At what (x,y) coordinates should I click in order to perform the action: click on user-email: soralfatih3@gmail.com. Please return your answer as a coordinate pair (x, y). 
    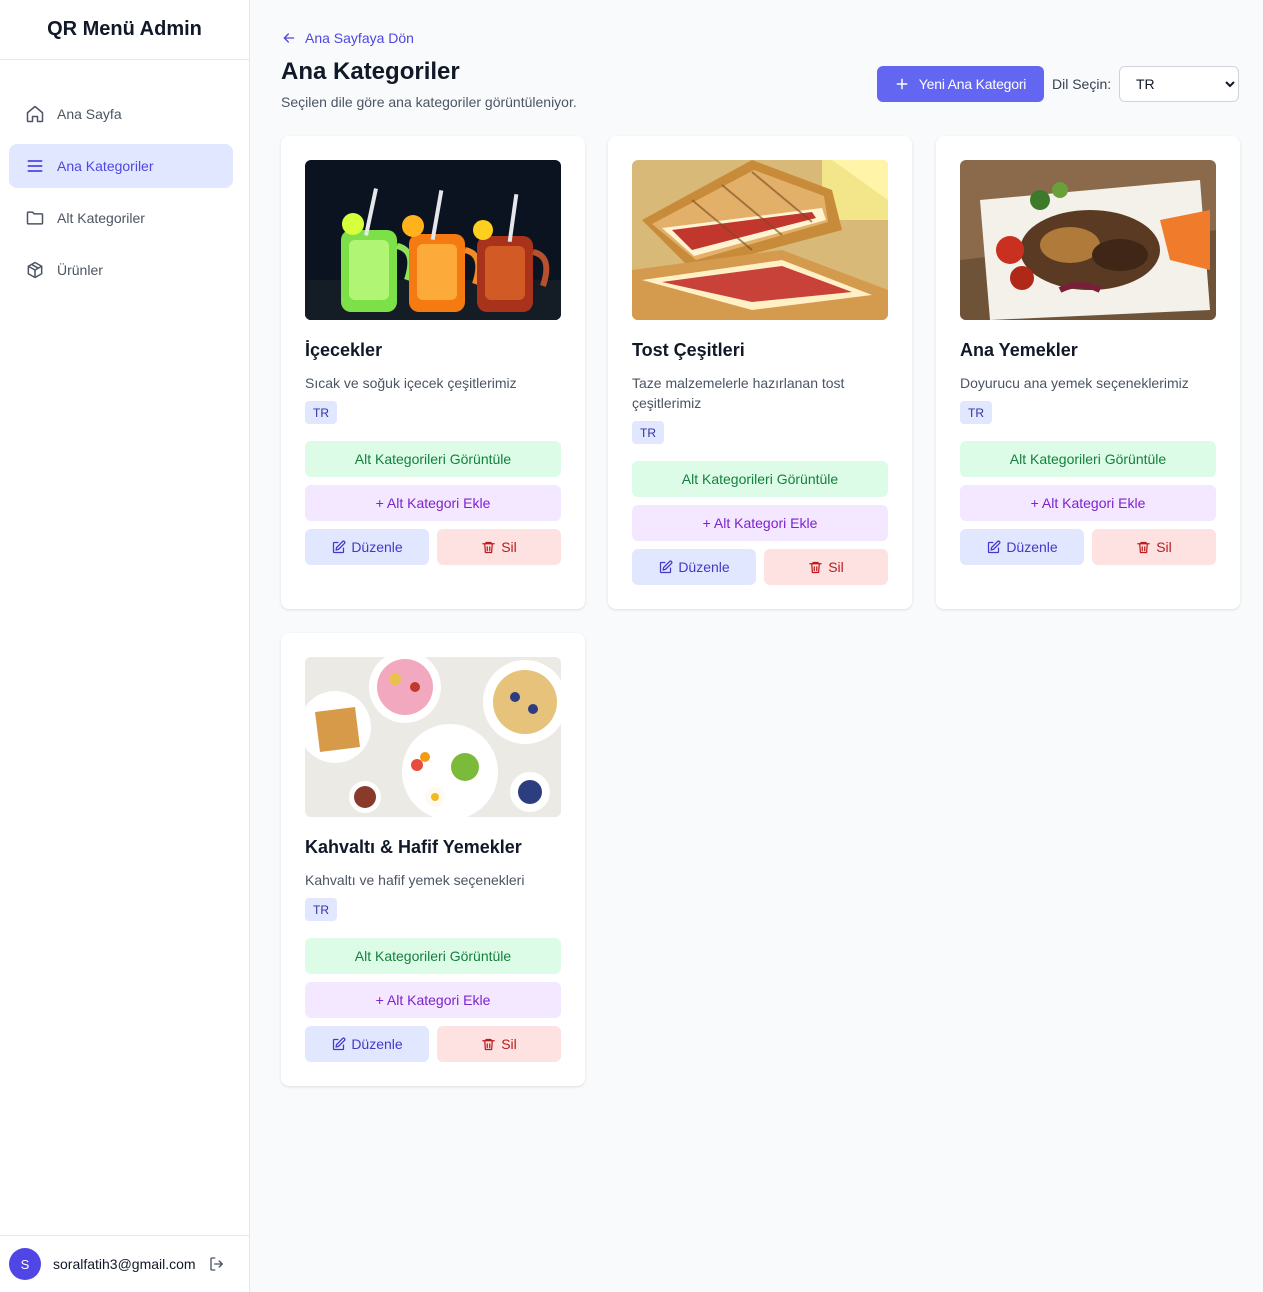
    Looking at the image, I should click on (124, 1264).